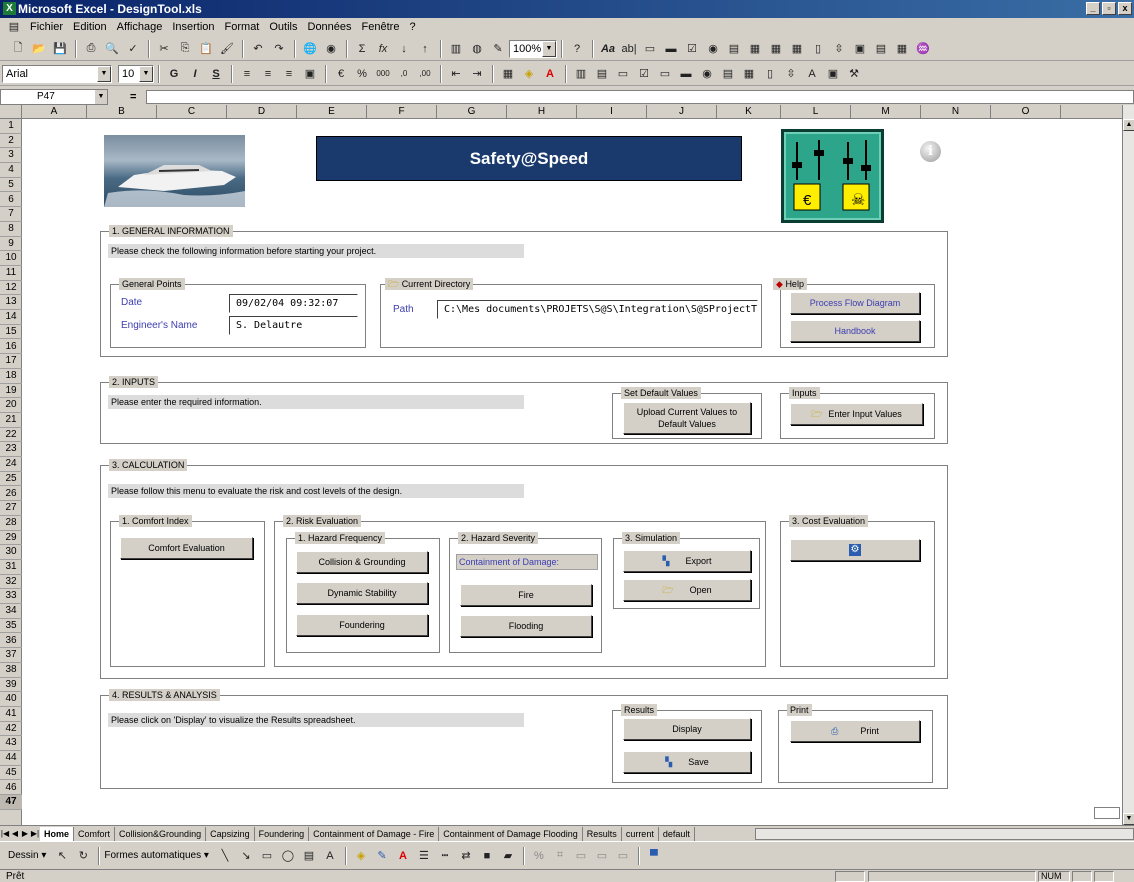 The height and width of the screenshot is (882, 1134). What do you see at coordinates (283, 27) in the screenshot?
I see `menu-outils: Outils` at bounding box center [283, 27].